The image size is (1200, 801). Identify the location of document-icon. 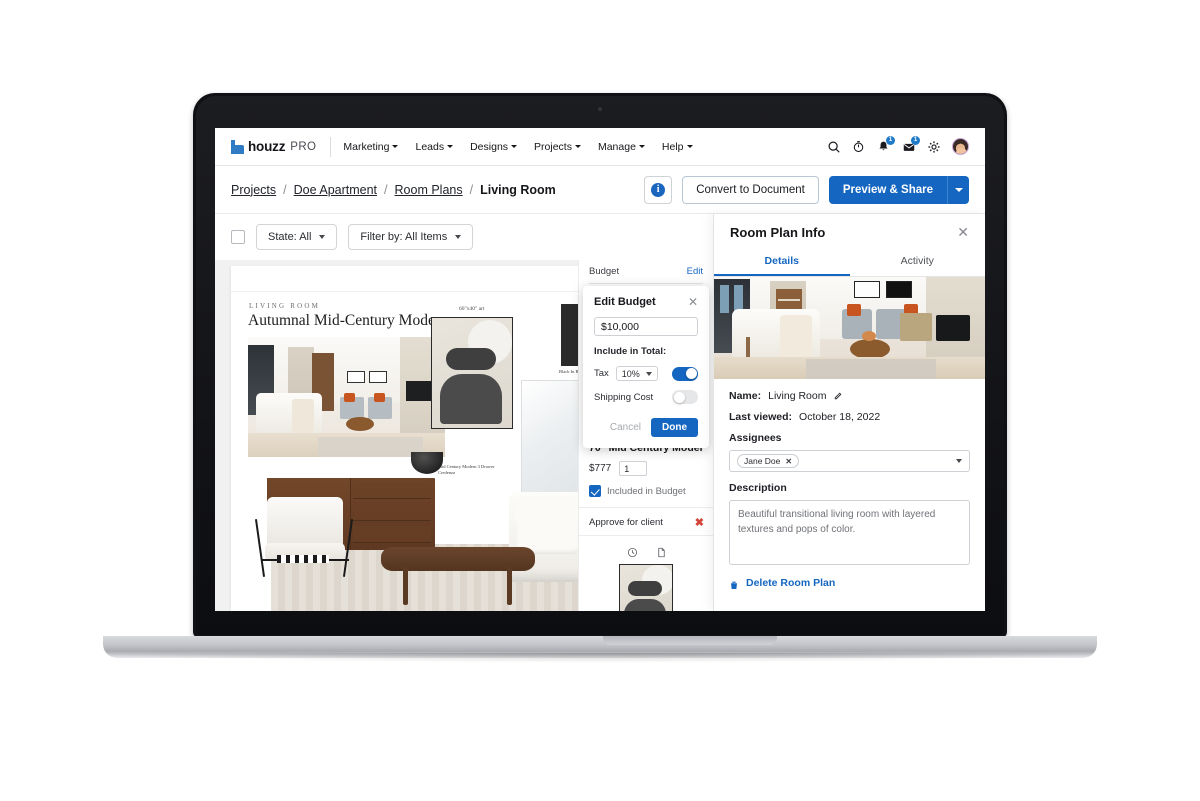
(661, 551).